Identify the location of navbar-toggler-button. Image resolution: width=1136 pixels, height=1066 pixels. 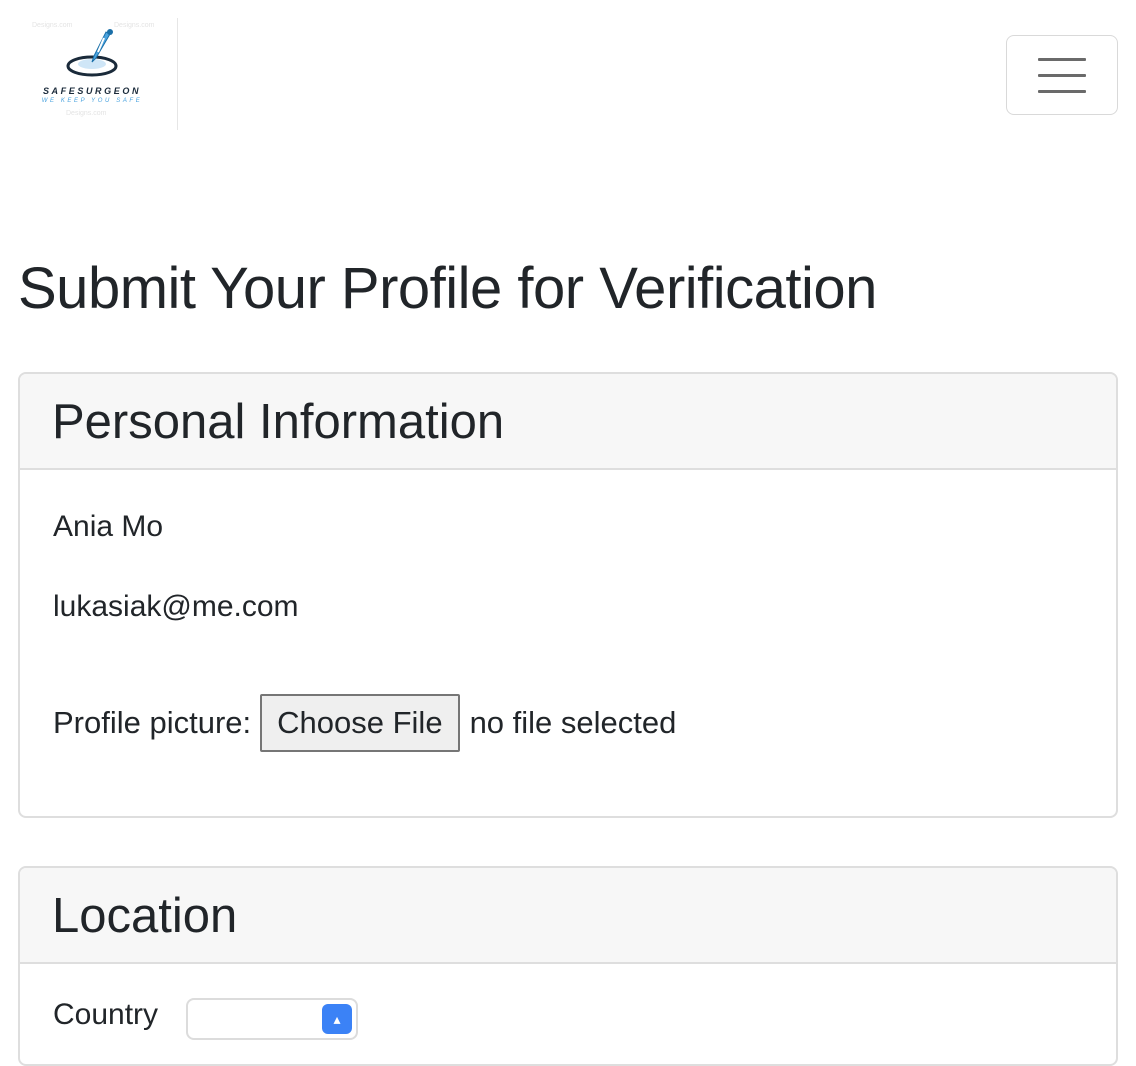
(1062, 75).